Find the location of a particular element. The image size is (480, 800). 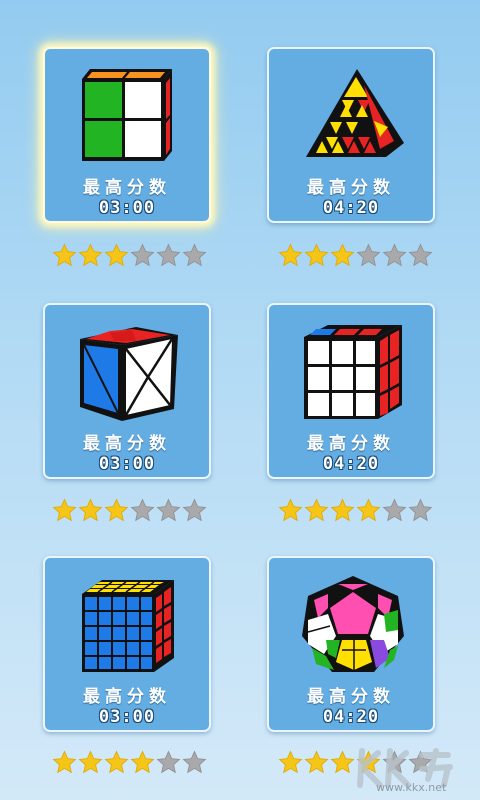

level-card-3x3: 最高分数 04:20 is located at coordinates (351, 391).